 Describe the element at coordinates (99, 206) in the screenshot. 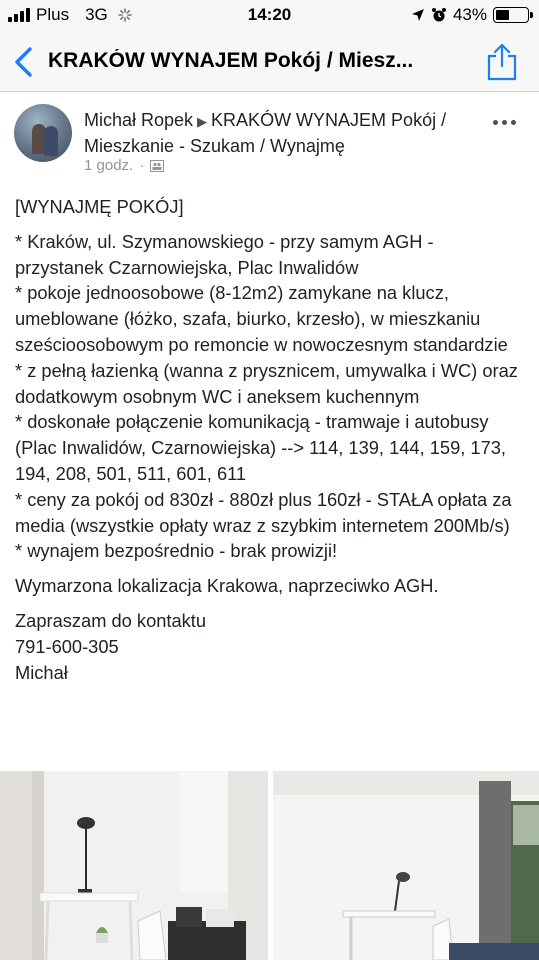

I see `post-heading: [WYNAJMĘ POKÓJ]` at that location.